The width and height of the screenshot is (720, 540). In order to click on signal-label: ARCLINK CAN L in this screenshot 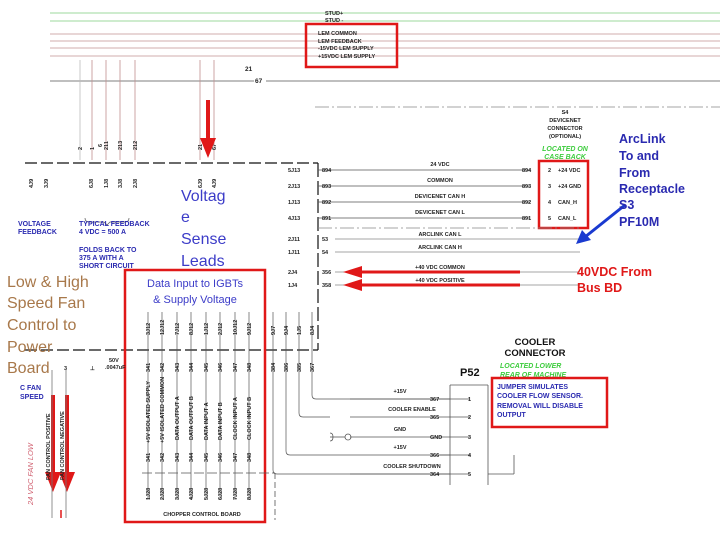, I will do `click(440, 235)`.